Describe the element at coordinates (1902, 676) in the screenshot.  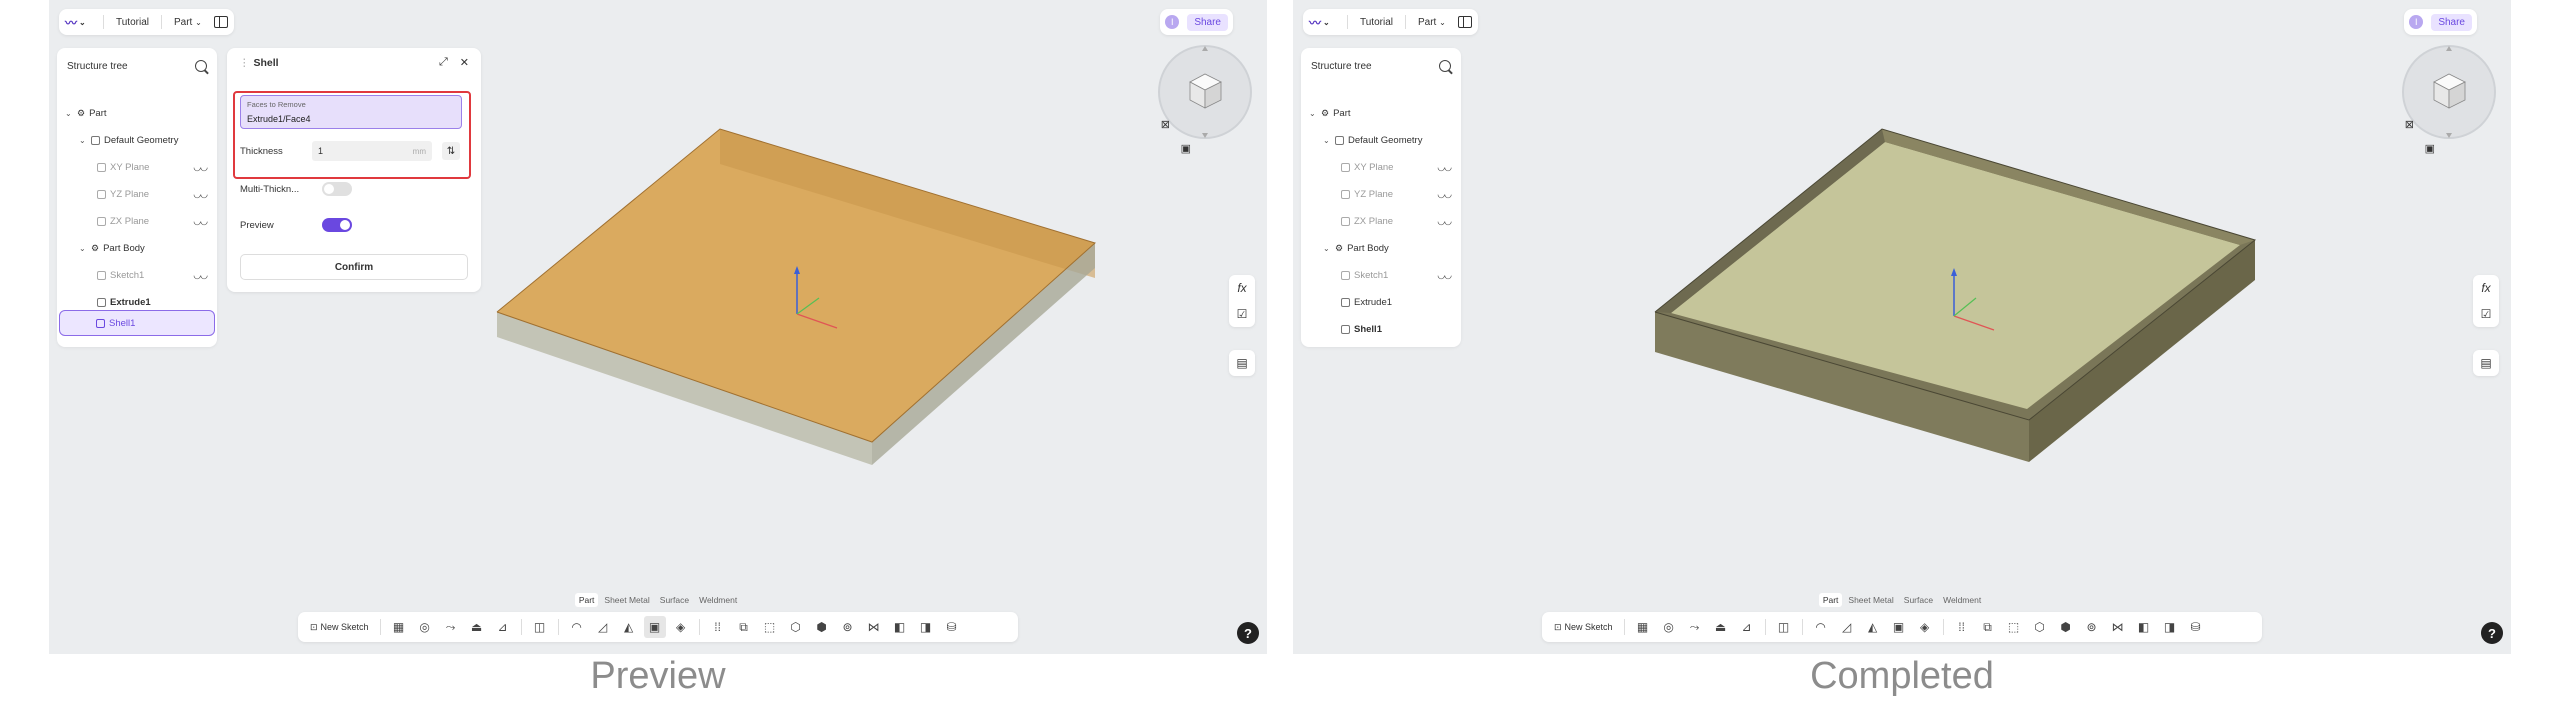
I see `caption-completed: Completed` at that location.